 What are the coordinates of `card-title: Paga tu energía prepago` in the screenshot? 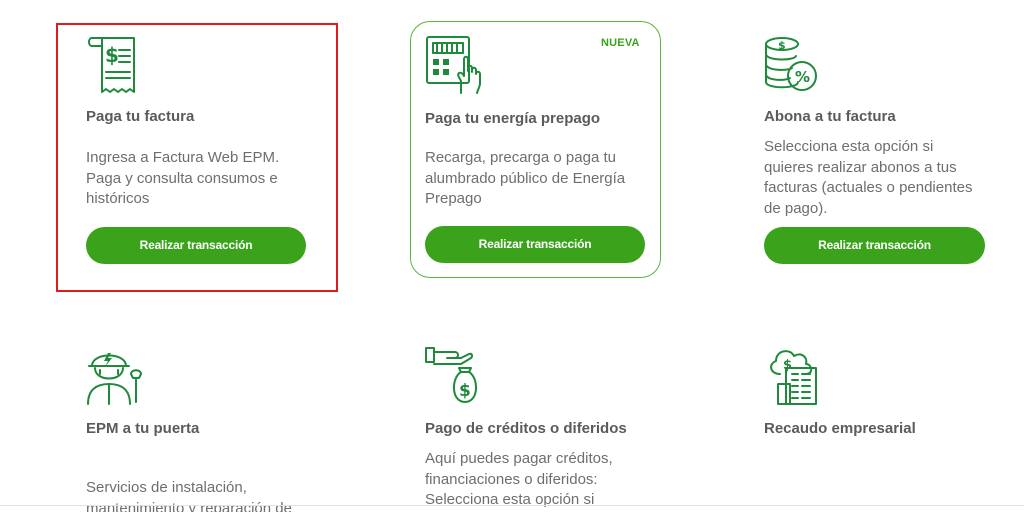 It's located at (513, 118).